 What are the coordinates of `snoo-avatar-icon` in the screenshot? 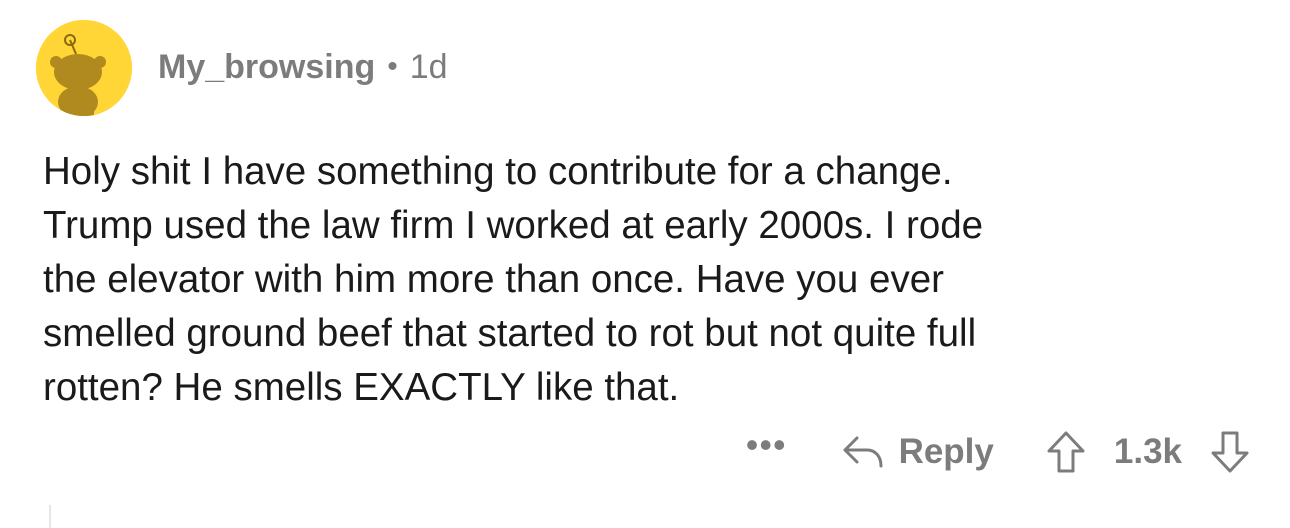 It's located at (84, 68).